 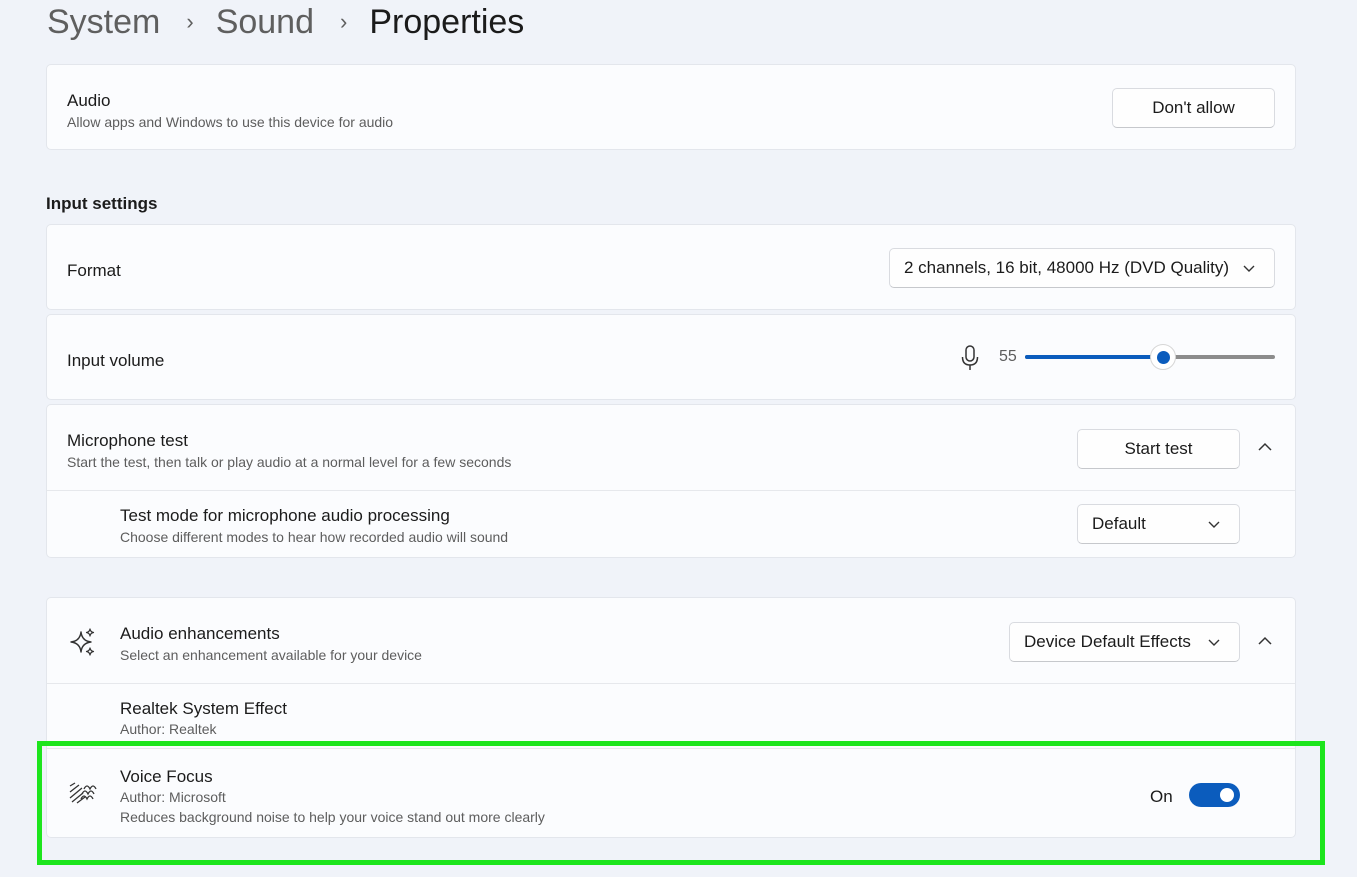 I want to click on input-volume-slider, so click(x=1150, y=357).